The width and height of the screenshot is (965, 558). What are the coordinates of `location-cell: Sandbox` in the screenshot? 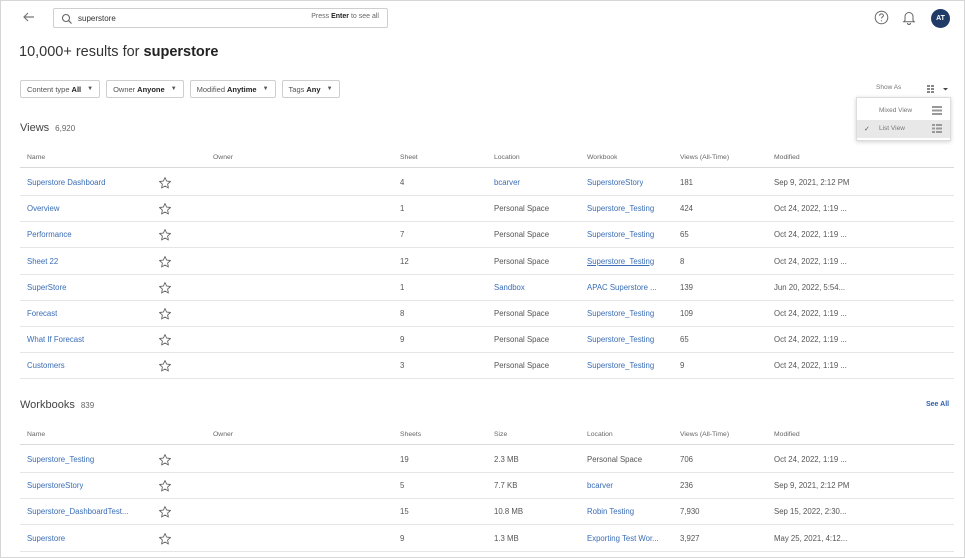 It's located at (509, 287).